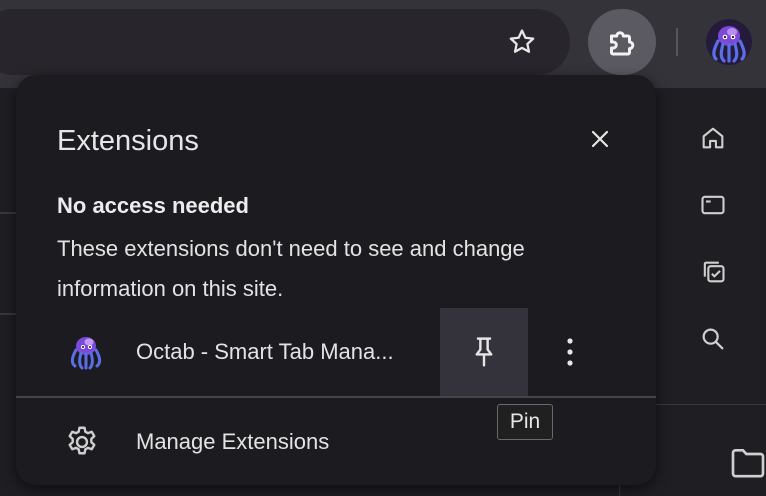 Image resolution: width=766 pixels, height=496 pixels. I want to click on star-outline-icon, so click(522, 41).